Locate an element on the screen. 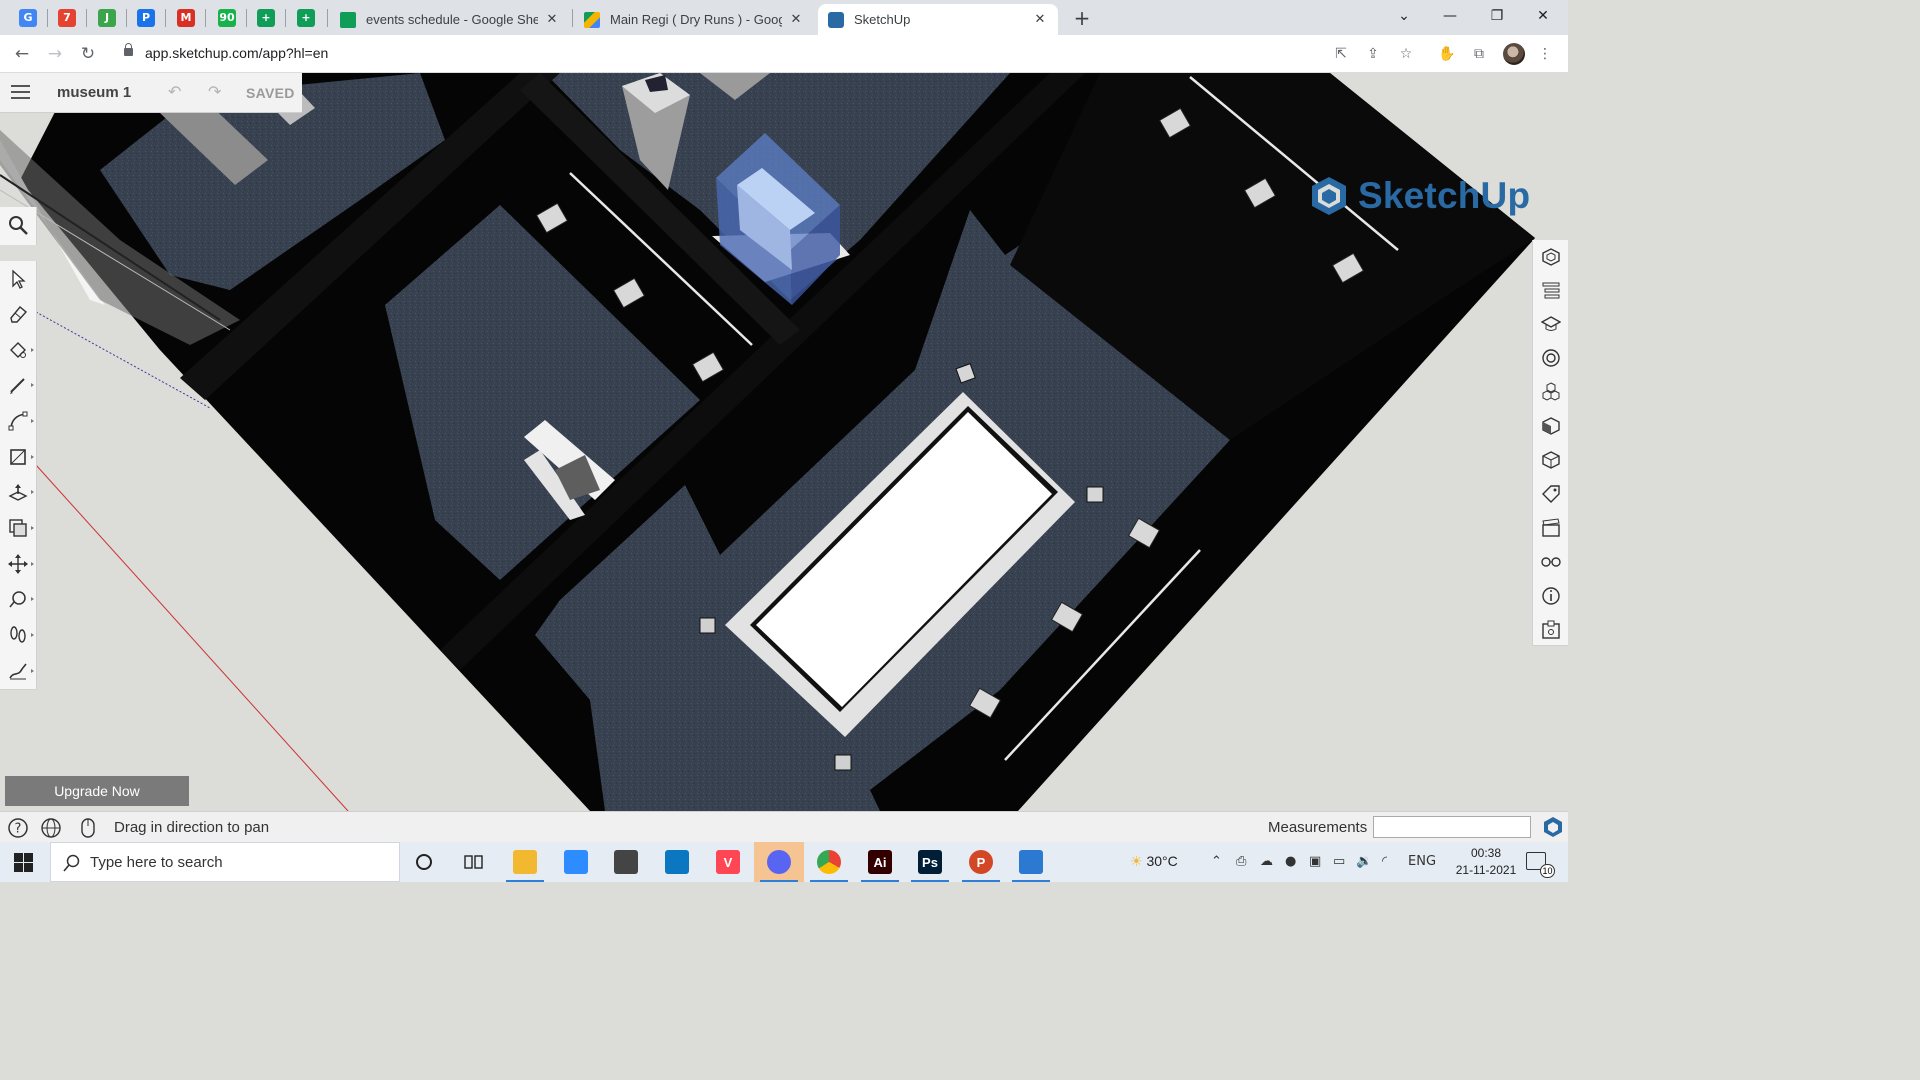 Image resolution: width=1920 pixels, height=1080 pixels. volume-icon: 🔉 is located at coordinates (1364, 861).